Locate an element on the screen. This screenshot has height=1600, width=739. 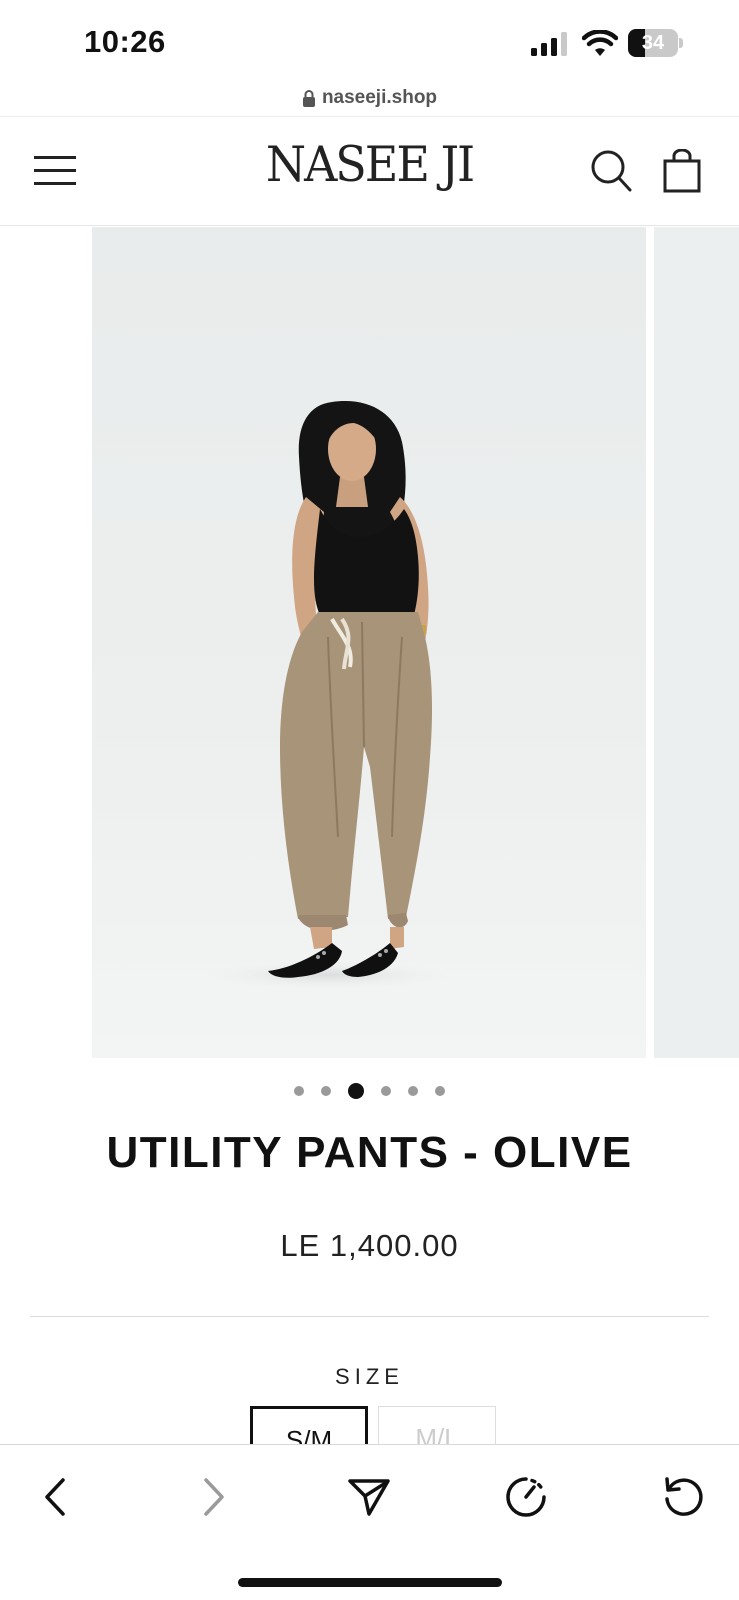
product-title: UTILITY PANTS - OLIVE is located at coordinates (369, 1152).